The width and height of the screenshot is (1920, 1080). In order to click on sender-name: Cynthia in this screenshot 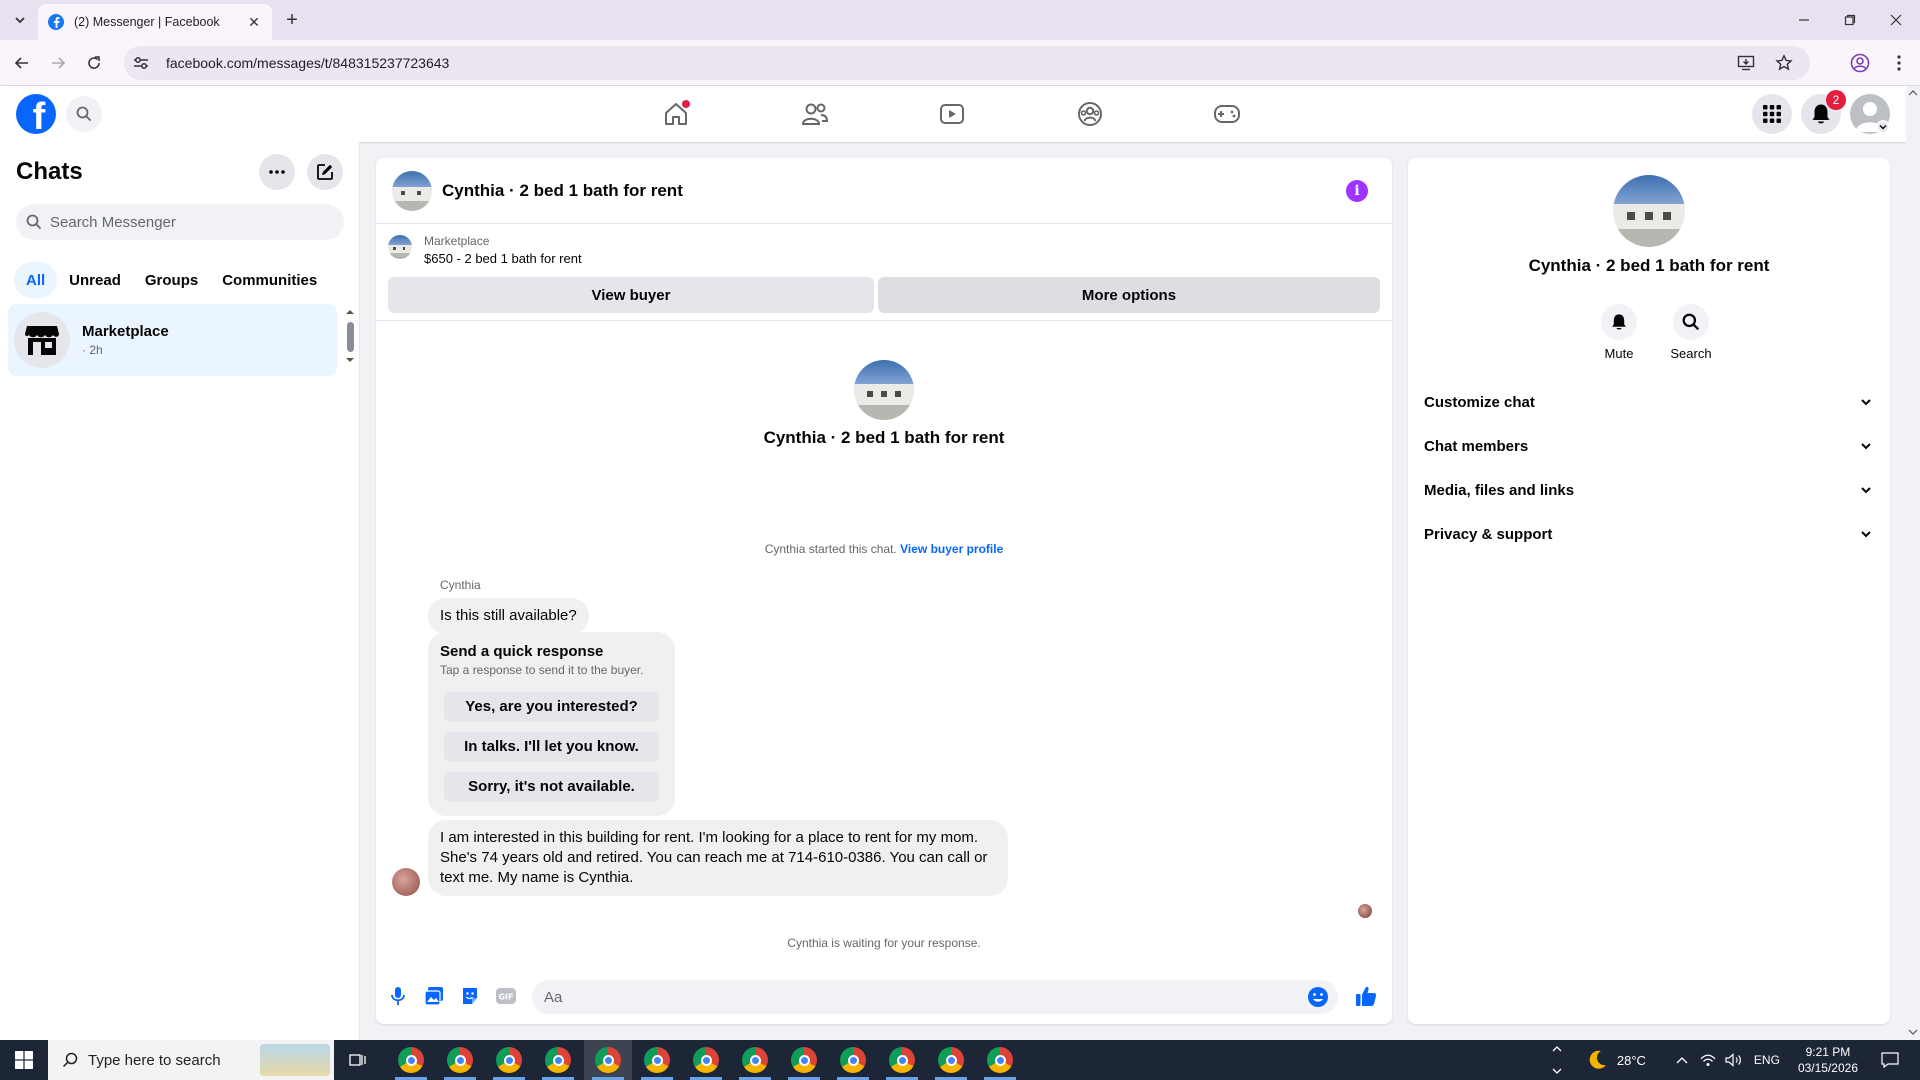, I will do `click(460, 585)`.